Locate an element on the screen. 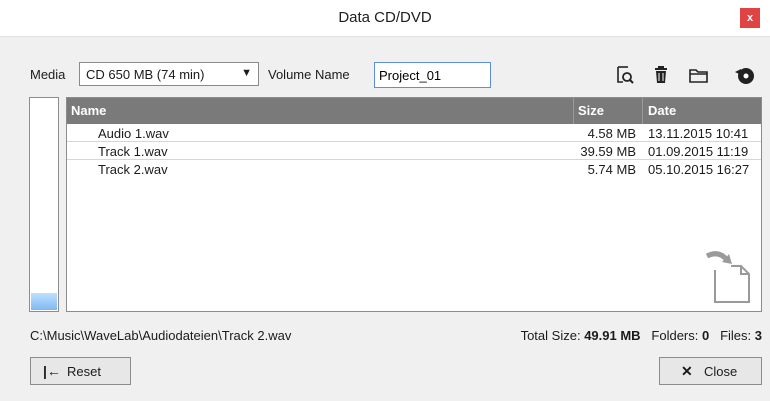 Image resolution: width=770 pixels, height=401 pixels. media-select: CD 650 MB (74 min) ▼ is located at coordinates (169, 74).